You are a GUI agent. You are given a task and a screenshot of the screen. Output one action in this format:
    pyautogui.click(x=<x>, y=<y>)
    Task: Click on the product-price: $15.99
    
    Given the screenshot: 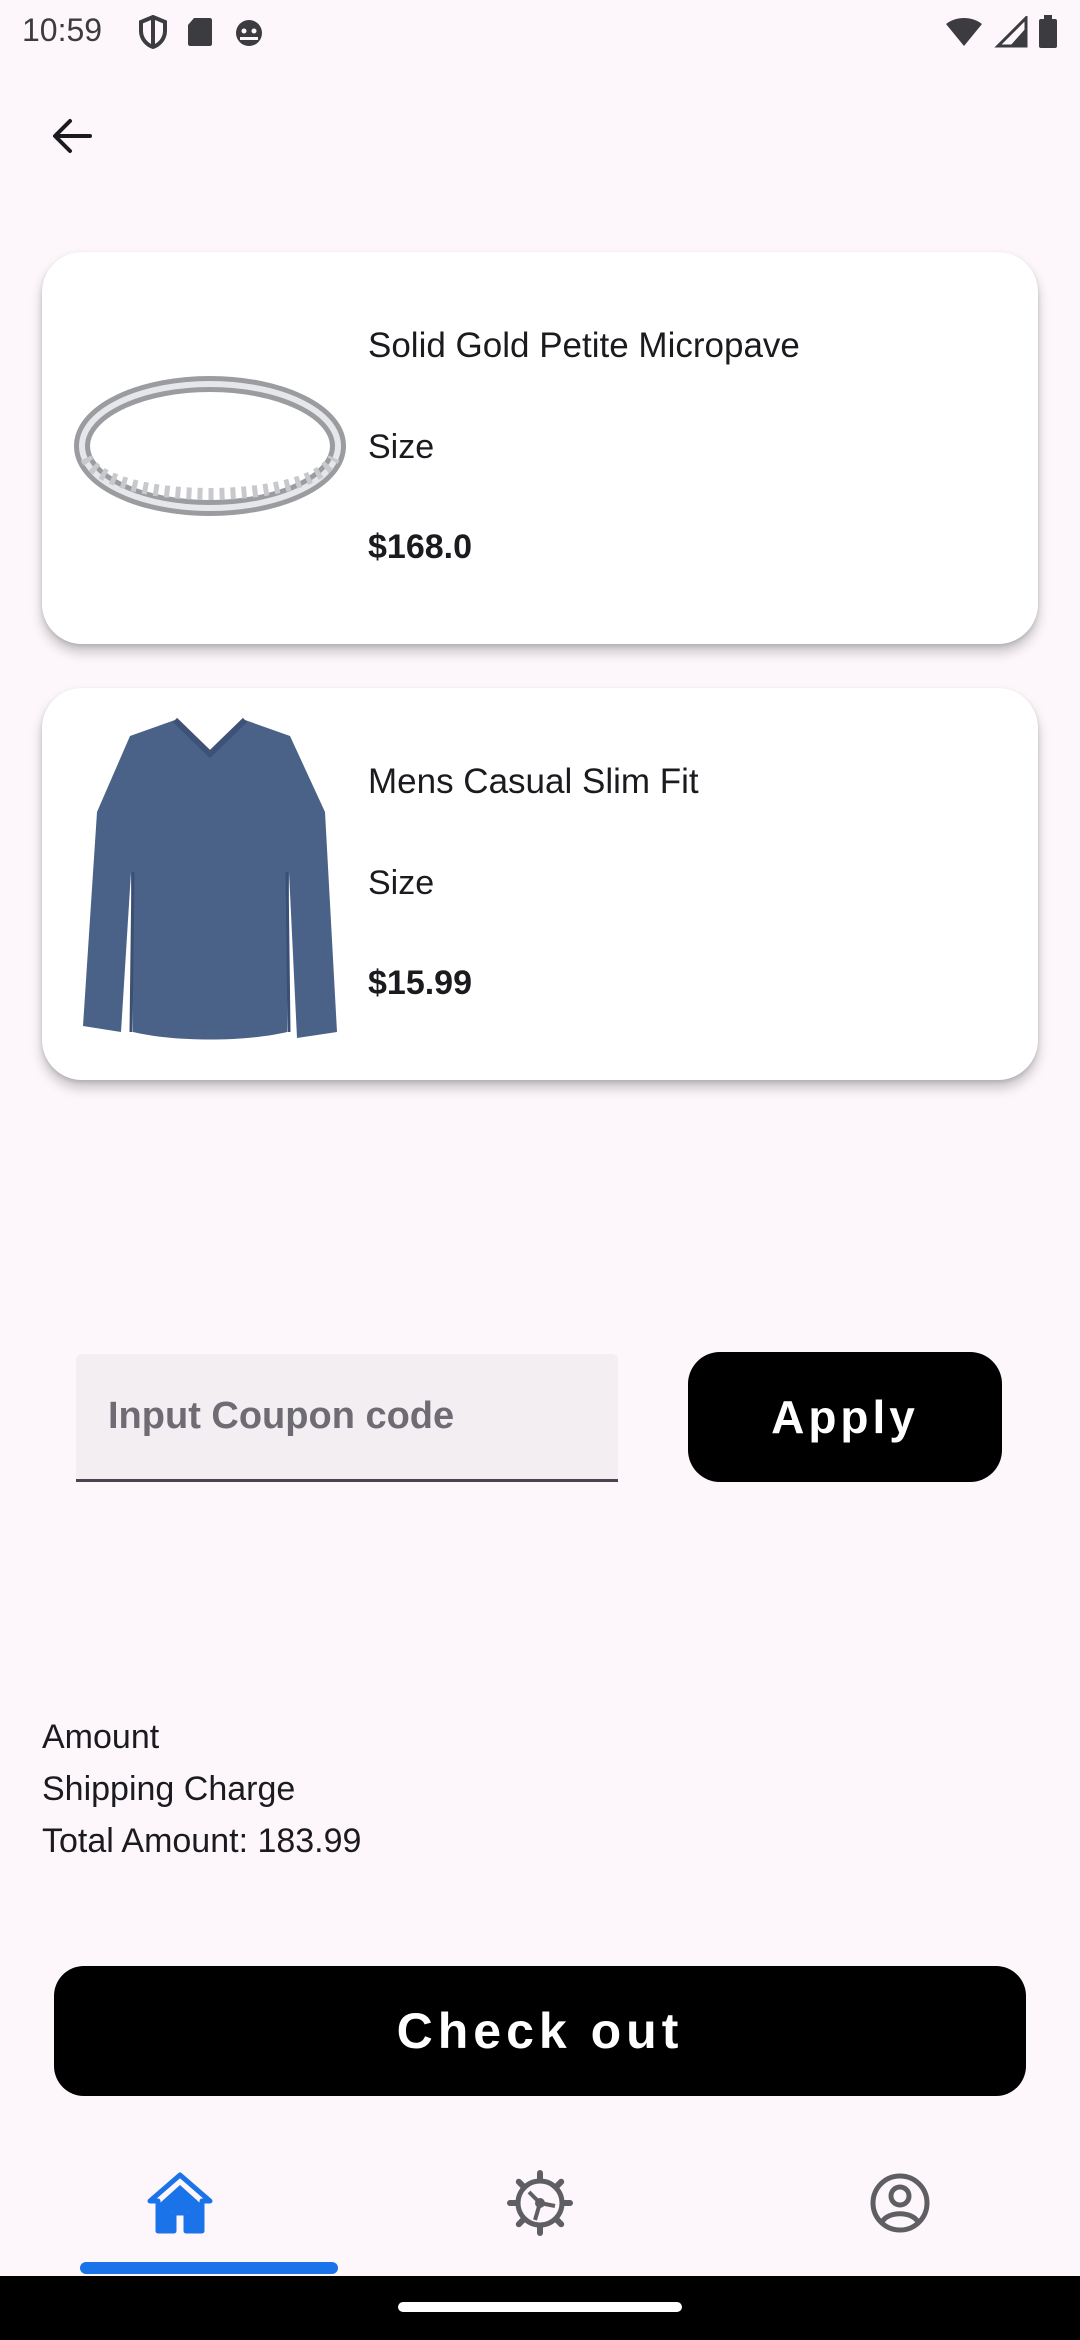 What is the action you would take?
    pyautogui.click(x=420, y=983)
    